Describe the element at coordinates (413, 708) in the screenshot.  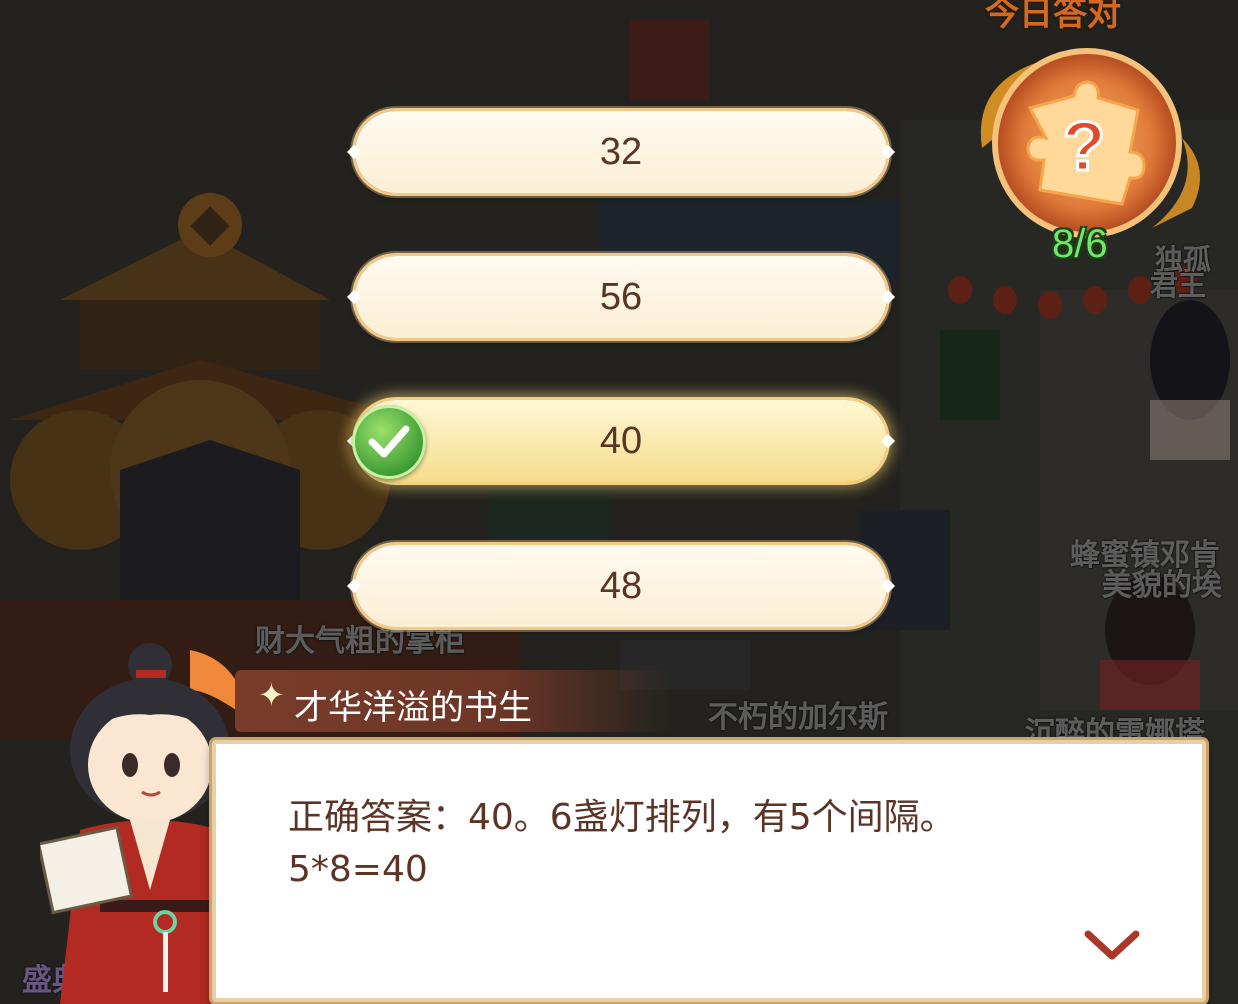
I see `speaker-name: 才华洋溢的书生` at that location.